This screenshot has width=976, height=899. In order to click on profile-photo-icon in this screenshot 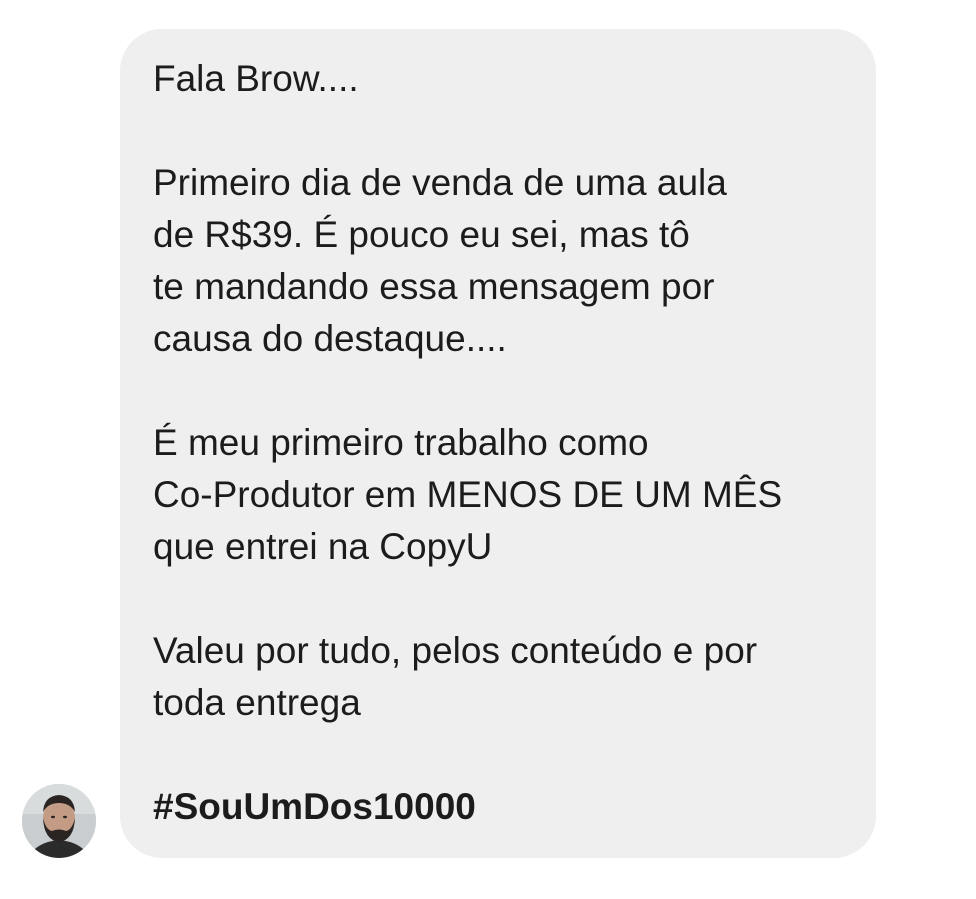, I will do `click(59, 821)`.